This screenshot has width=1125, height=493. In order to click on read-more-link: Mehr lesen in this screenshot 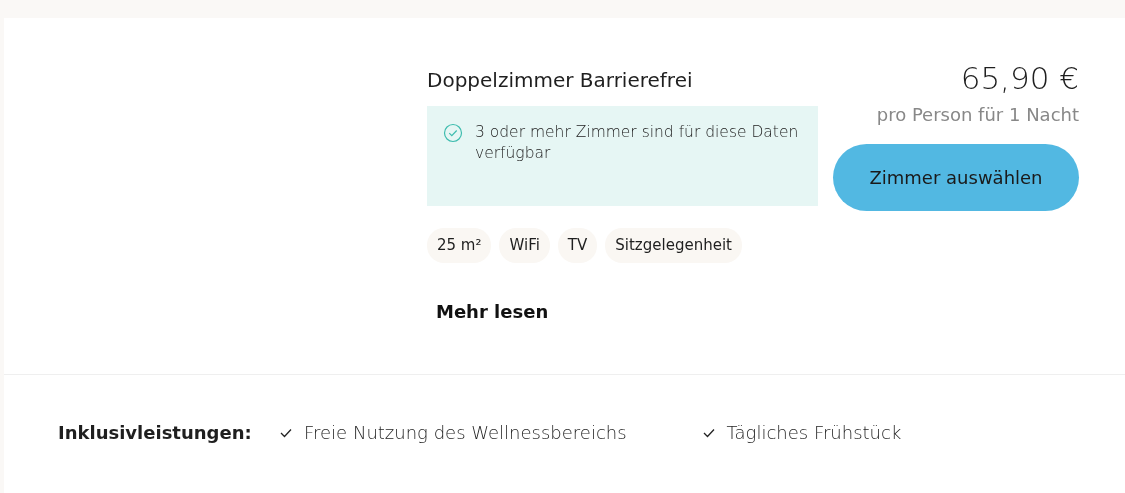, I will do `click(492, 311)`.